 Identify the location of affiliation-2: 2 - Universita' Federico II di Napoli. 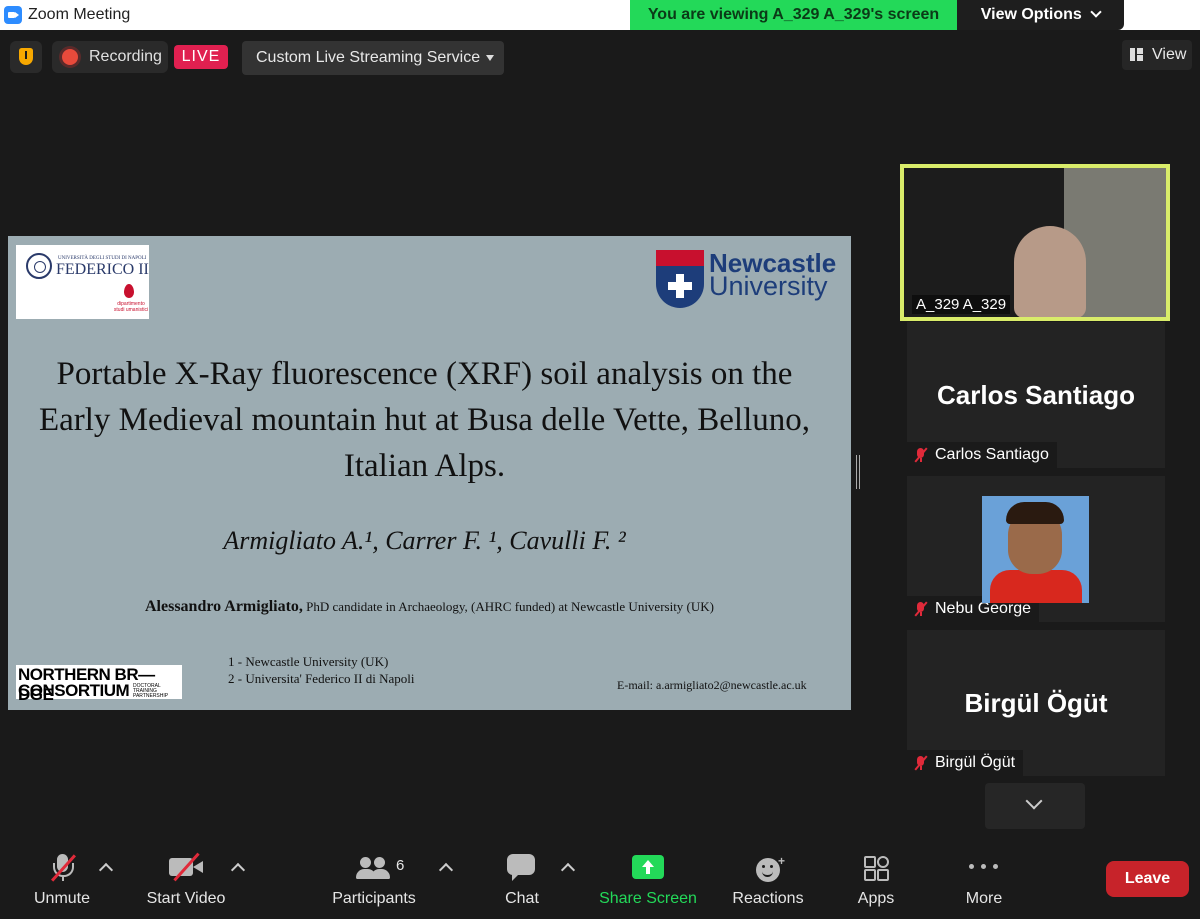
(321, 678).